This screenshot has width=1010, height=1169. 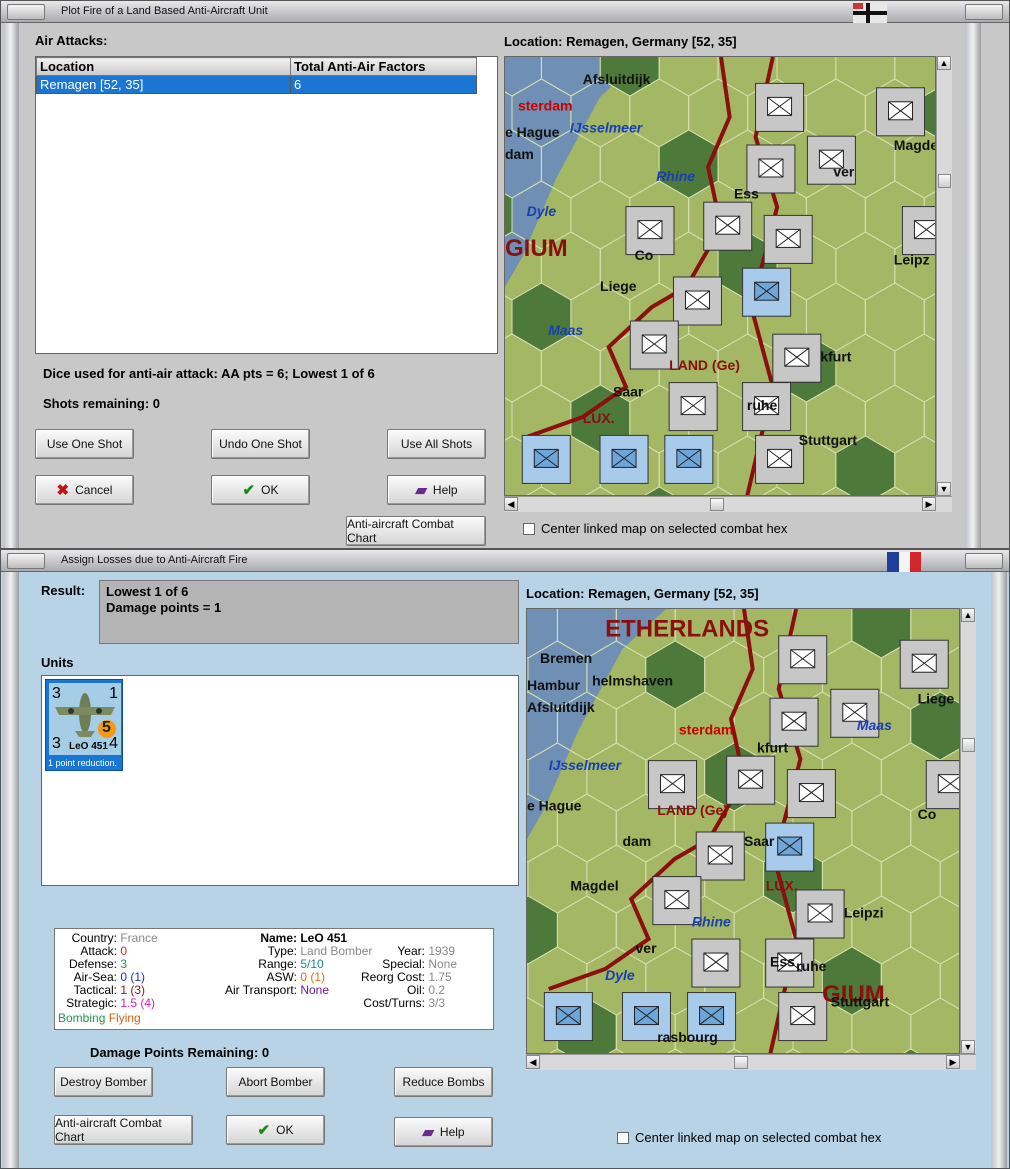 What do you see at coordinates (428, 1132) in the screenshot?
I see `help-book-icon-2: ▰` at bounding box center [428, 1132].